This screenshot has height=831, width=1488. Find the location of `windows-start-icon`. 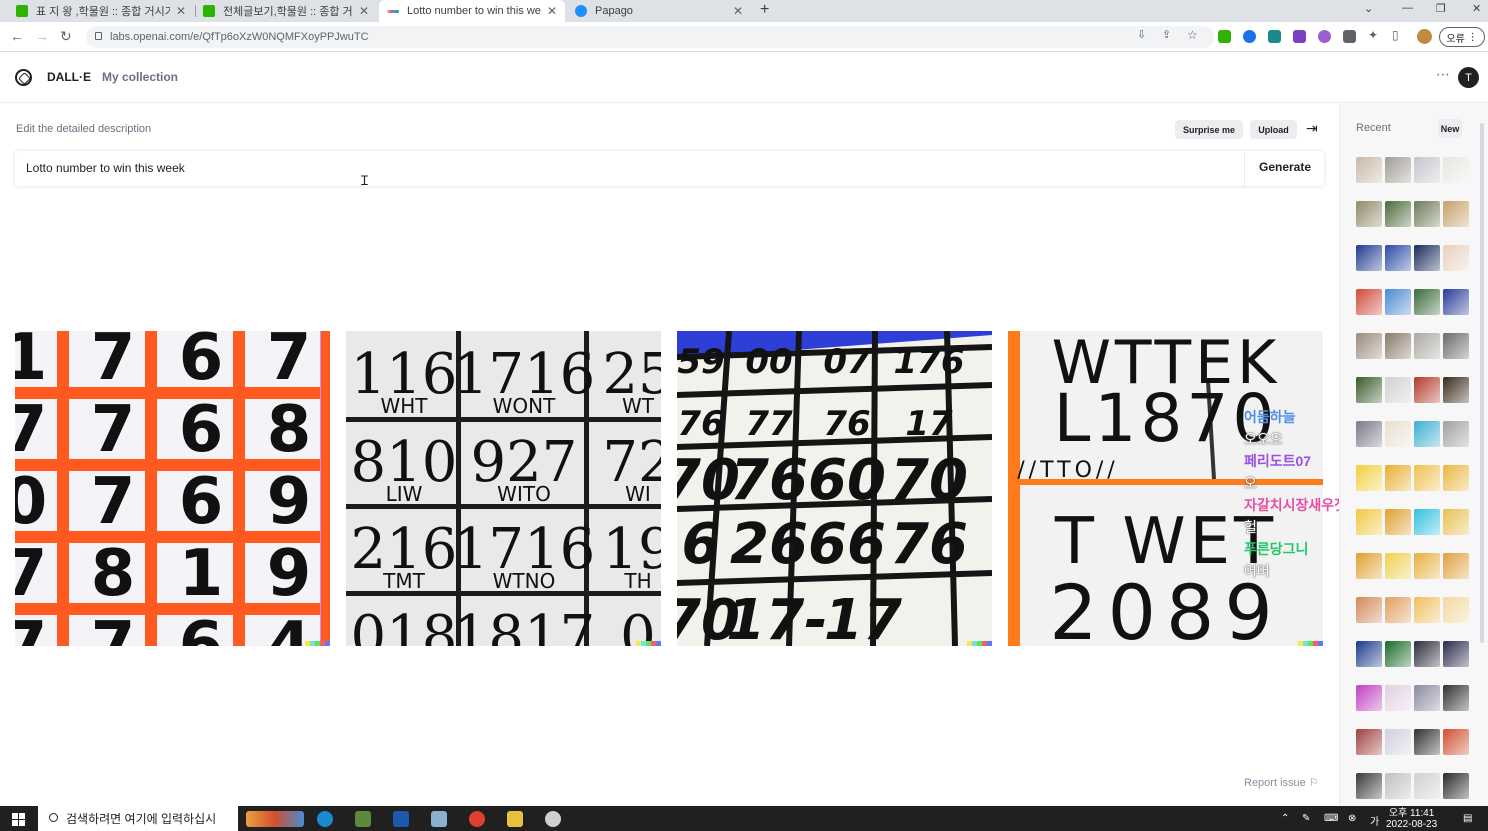

windows-start-icon is located at coordinates (18, 819).